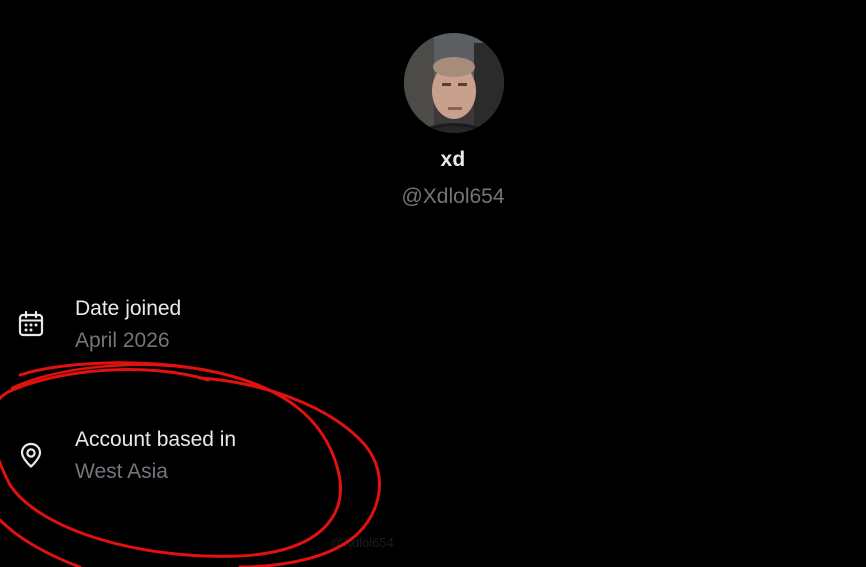  I want to click on display-name: xd, so click(453, 159).